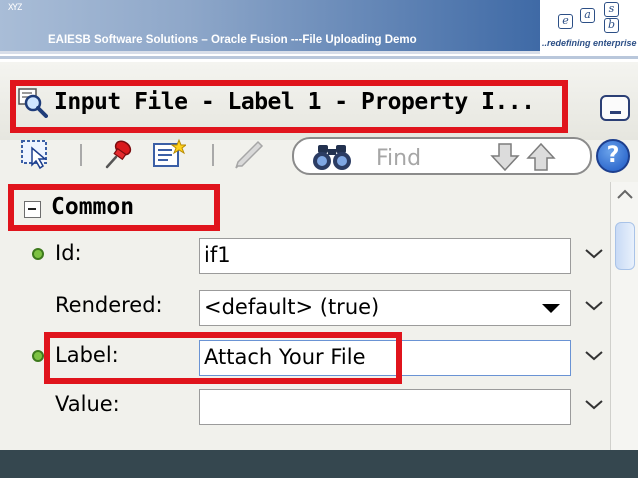 This screenshot has height=478, width=638. What do you see at coordinates (249, 154) in the screenshot?
I see `pencil-icon` at bounding box center [249, 154].